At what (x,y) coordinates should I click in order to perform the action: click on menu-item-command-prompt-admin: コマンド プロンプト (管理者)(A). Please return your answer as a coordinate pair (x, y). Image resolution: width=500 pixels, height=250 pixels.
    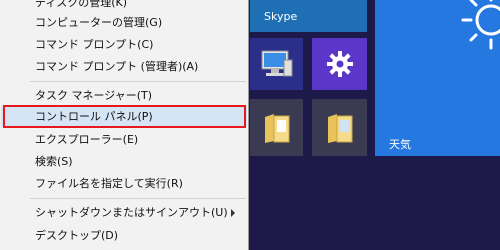
    Looking at the image, I should click on (124, 66).